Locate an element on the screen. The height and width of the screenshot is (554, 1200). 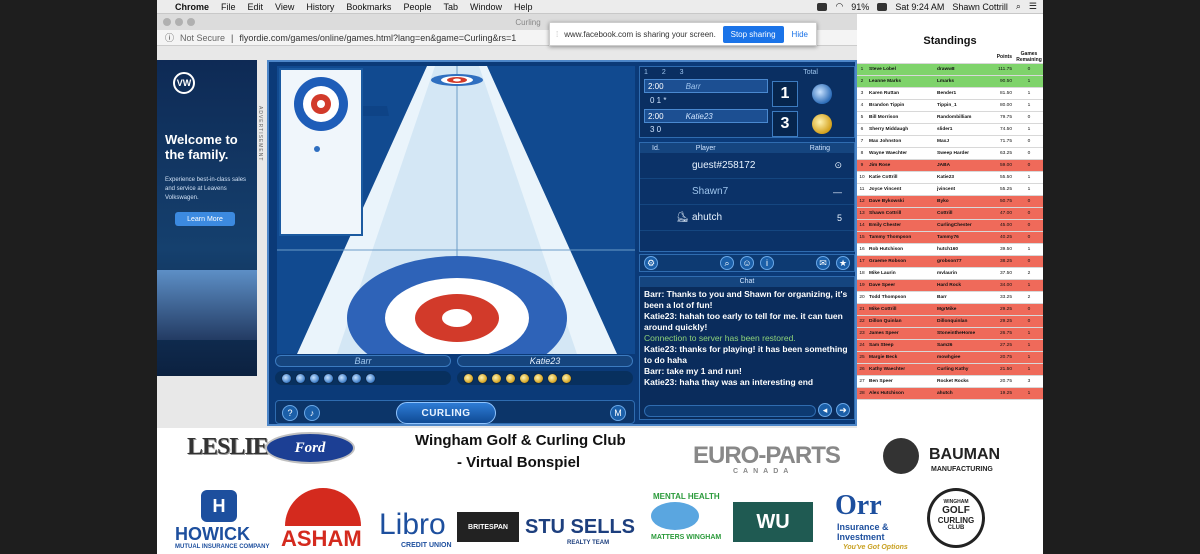
standings-cell: 0 is located at coordinates (1029, 69).